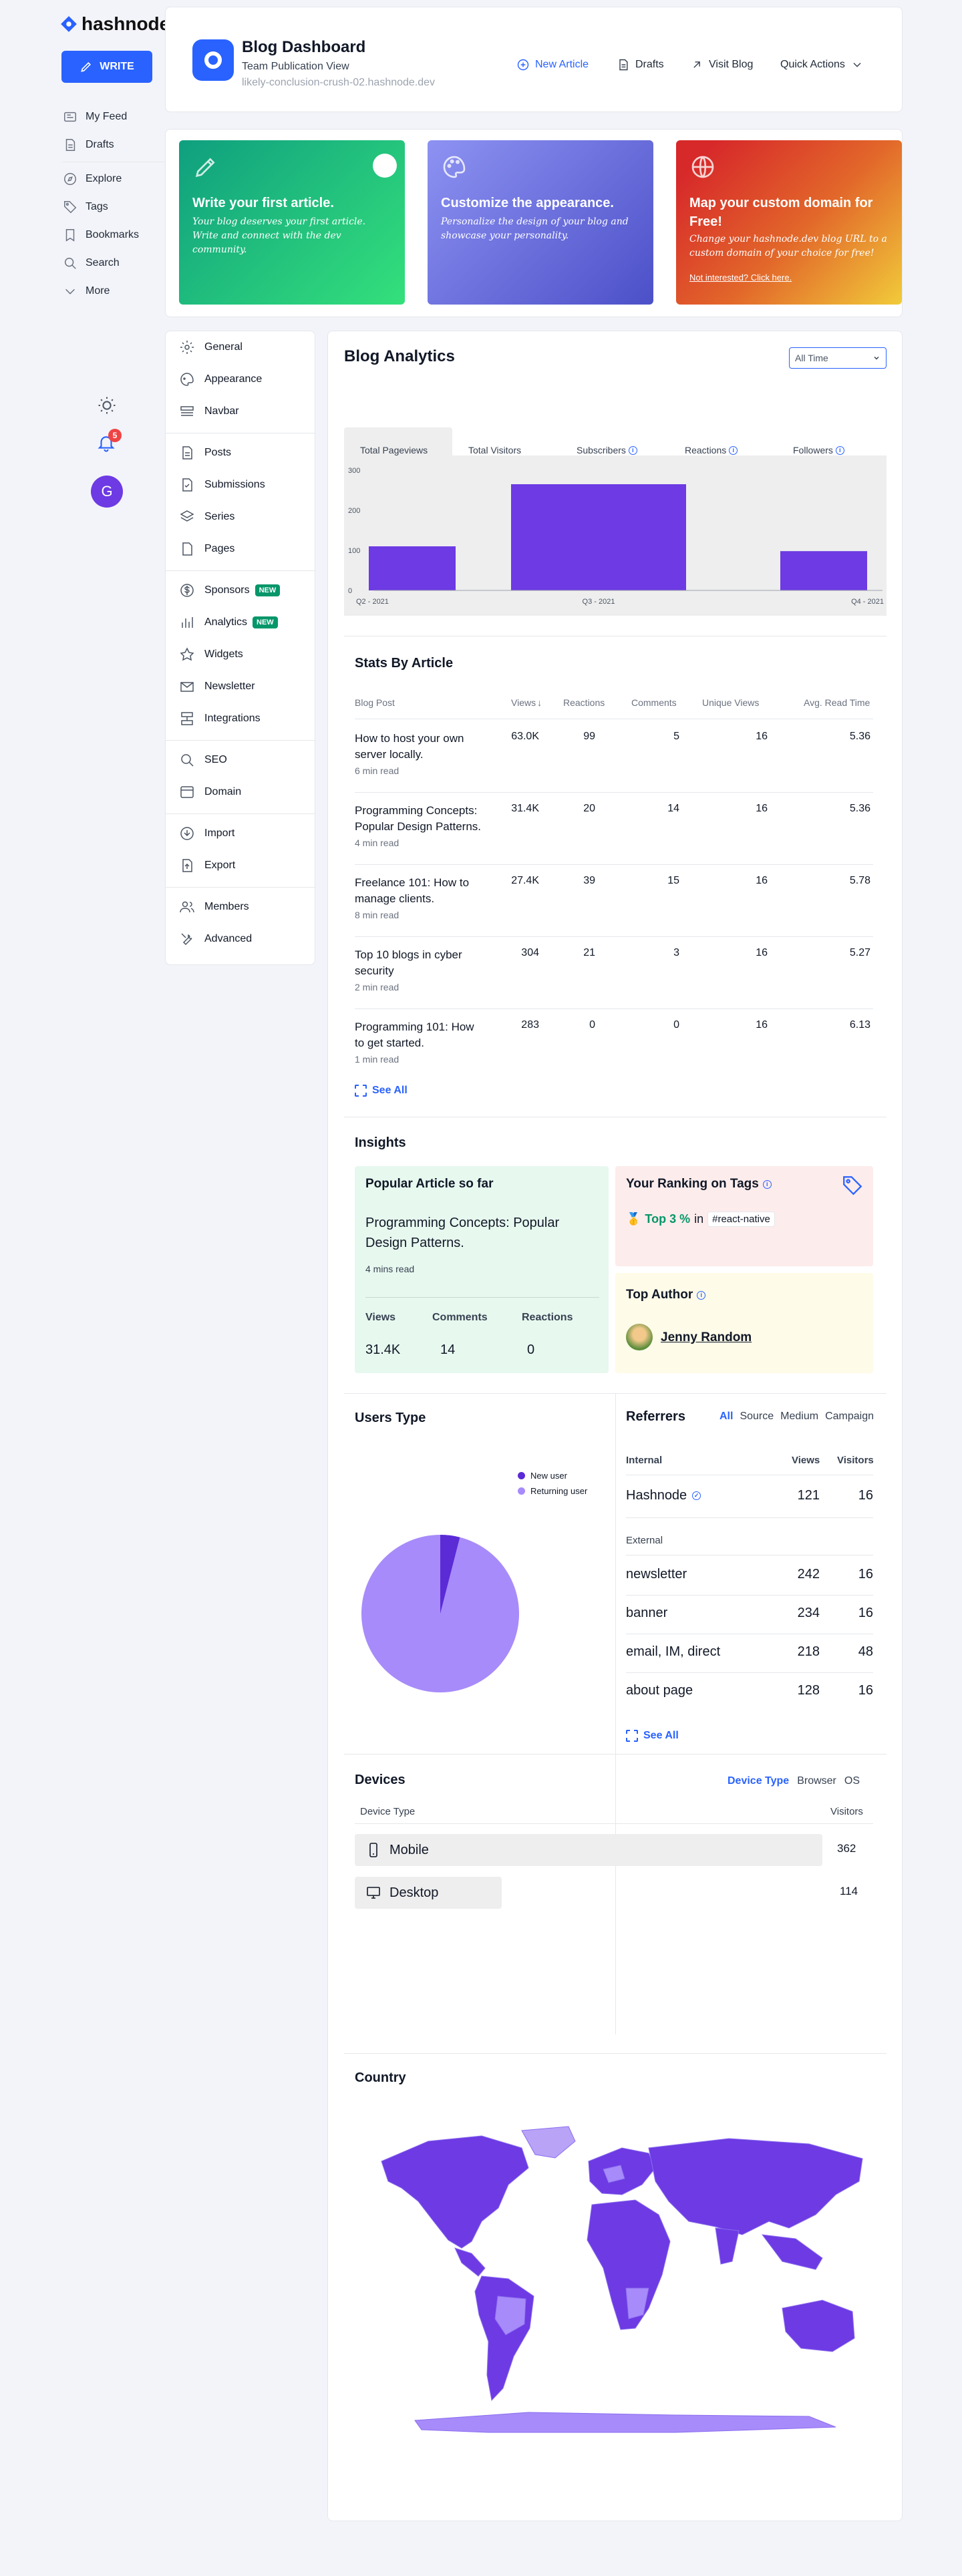 The width and height of the screenshot is (962, 2576). I want to click on top-author-name: Jenny Random, so click(706, 1337).